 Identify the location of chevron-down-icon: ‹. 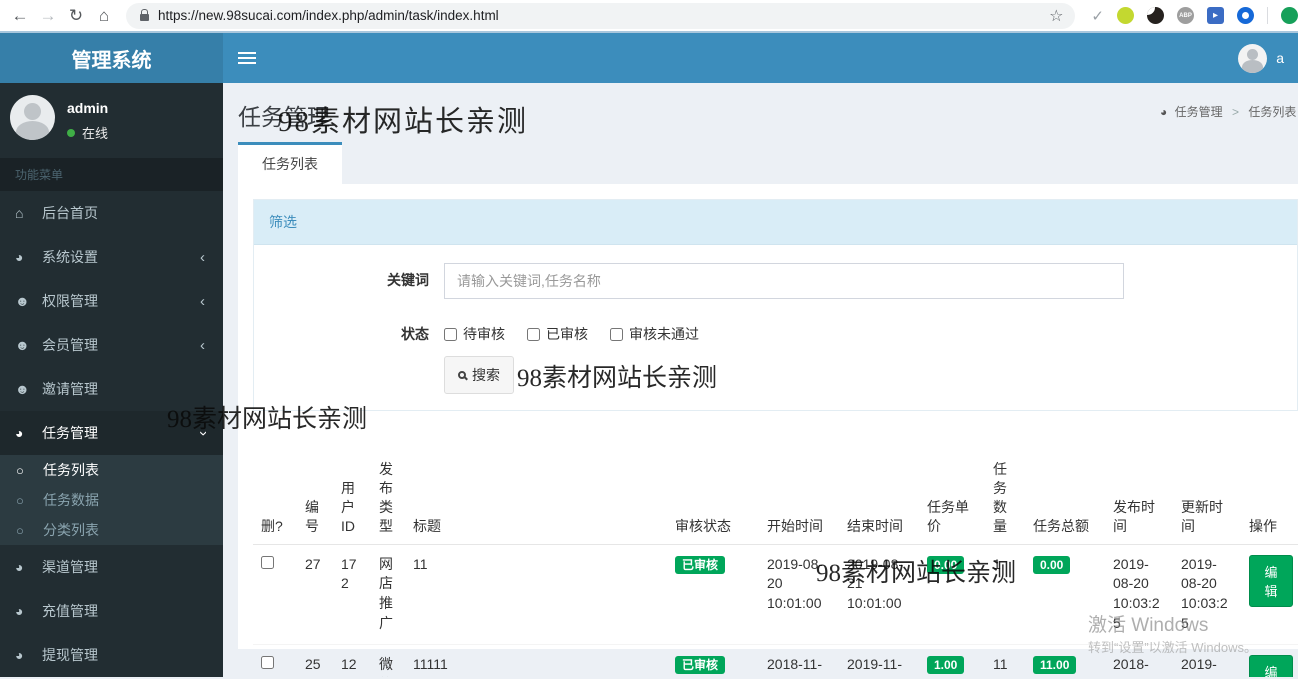
(202, 433).